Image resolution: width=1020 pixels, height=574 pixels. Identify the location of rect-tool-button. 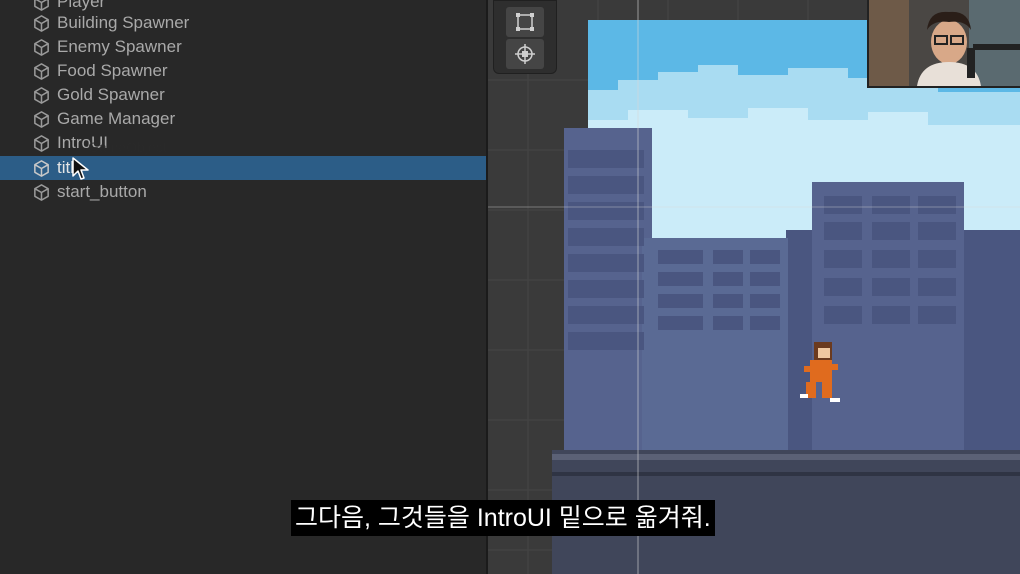
(525, 22).